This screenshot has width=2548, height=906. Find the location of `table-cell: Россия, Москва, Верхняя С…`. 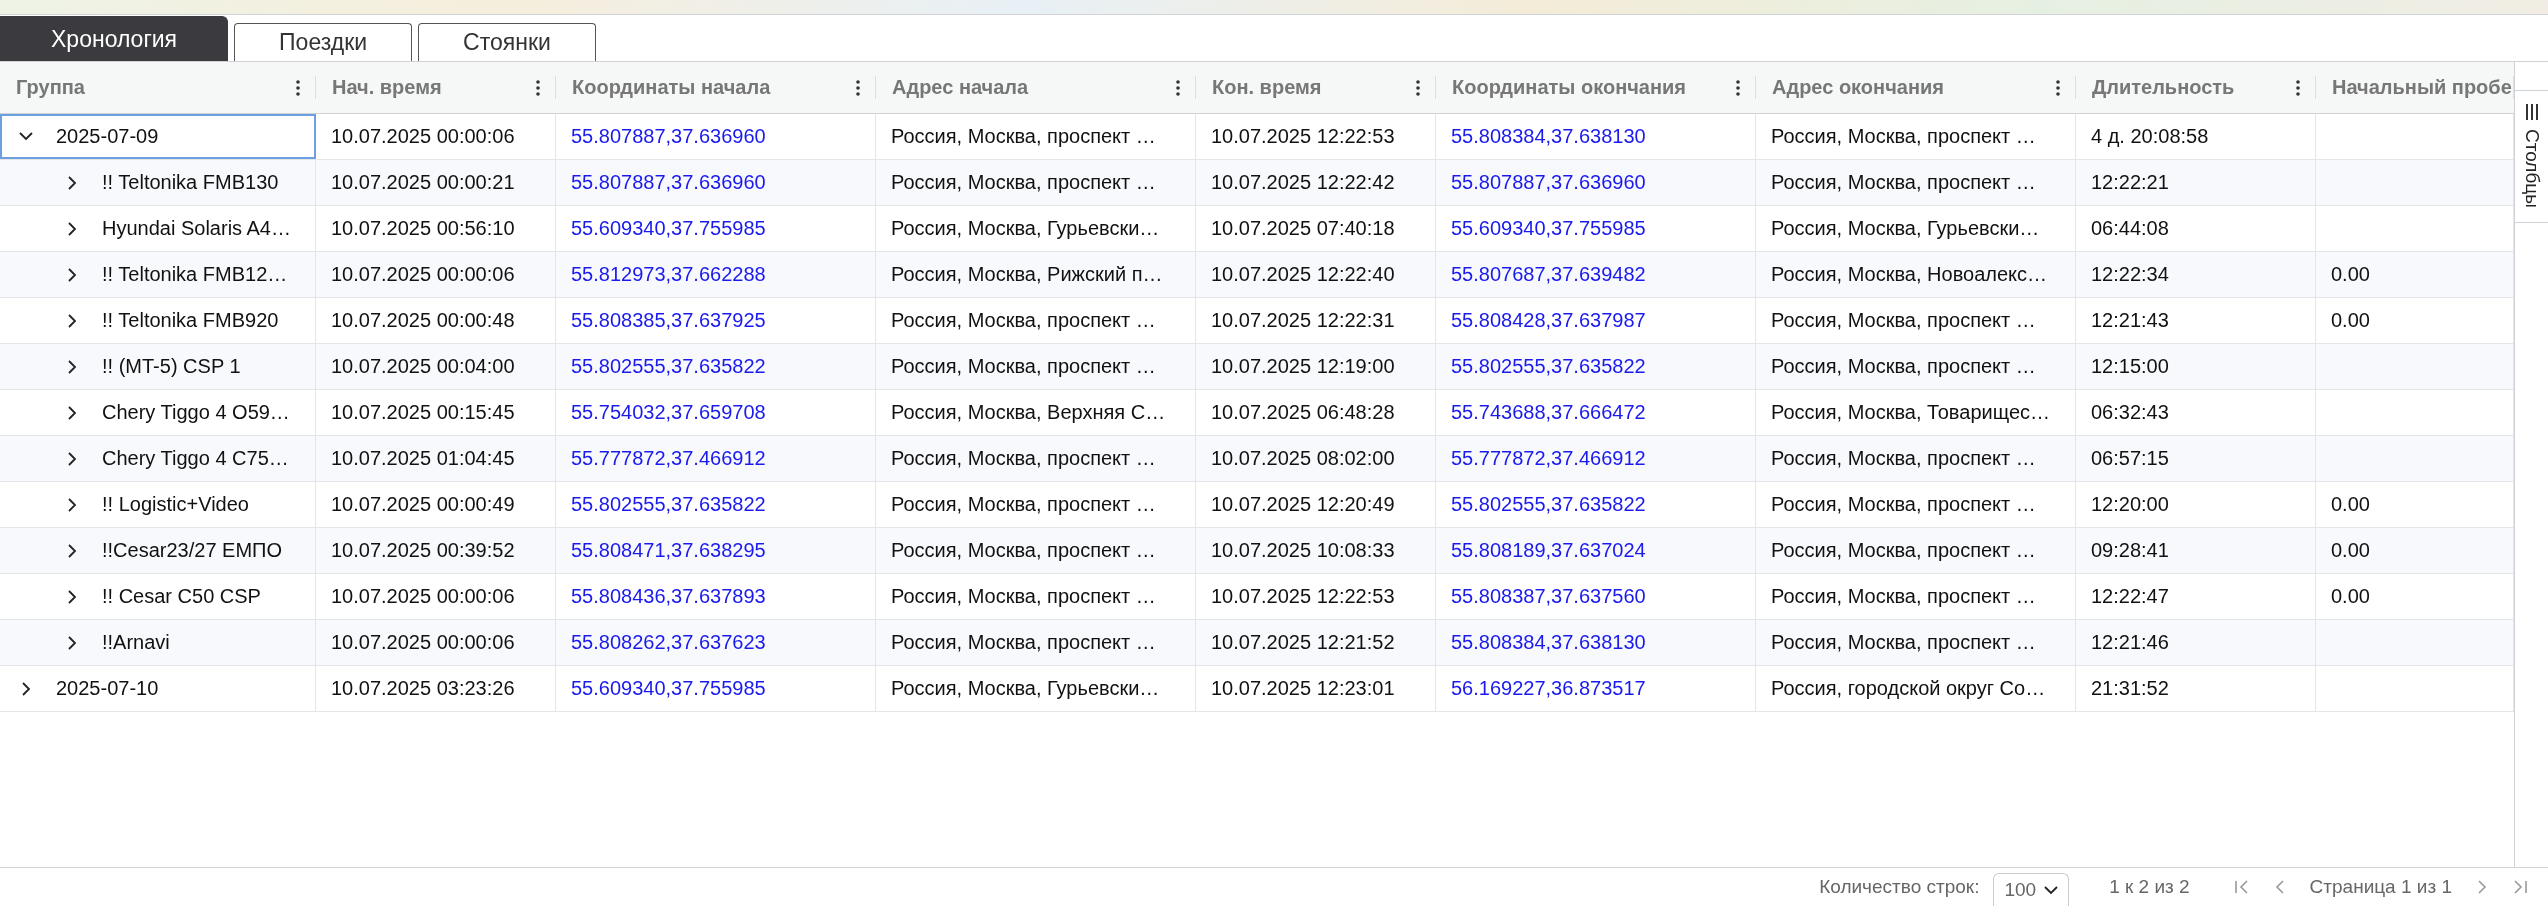

table-cell: Россия, Москва, Верхняя С… is located at coordinates (1036, 412).